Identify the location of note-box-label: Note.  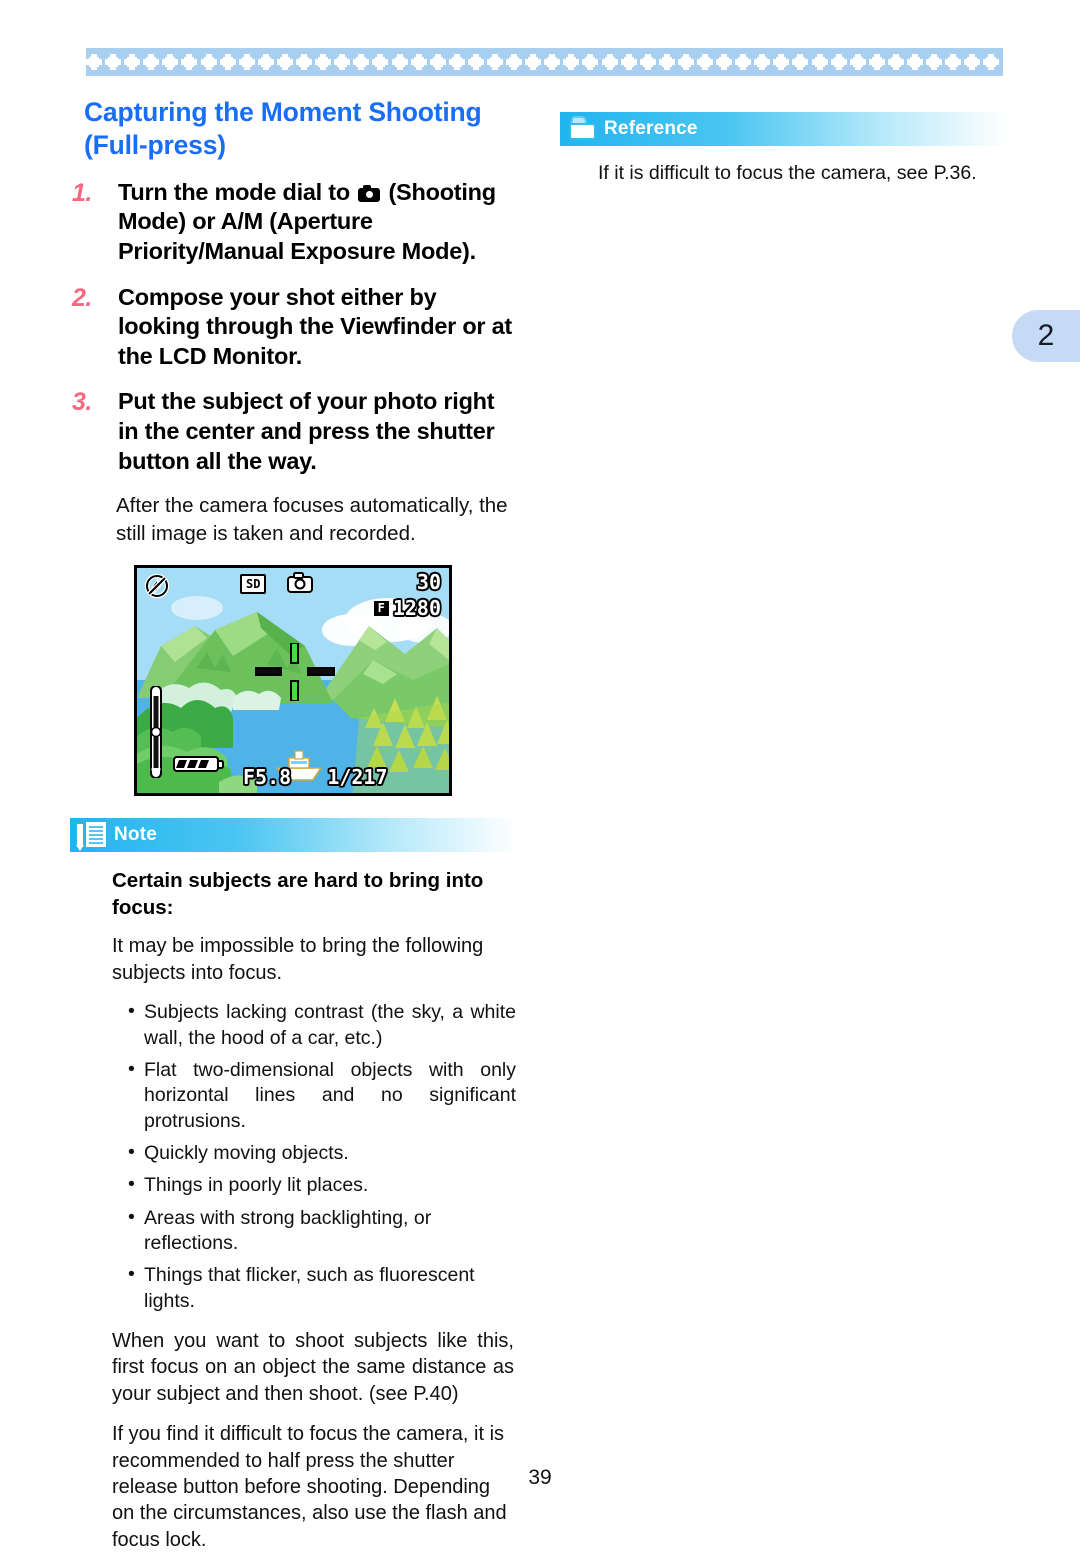
(136, 835).